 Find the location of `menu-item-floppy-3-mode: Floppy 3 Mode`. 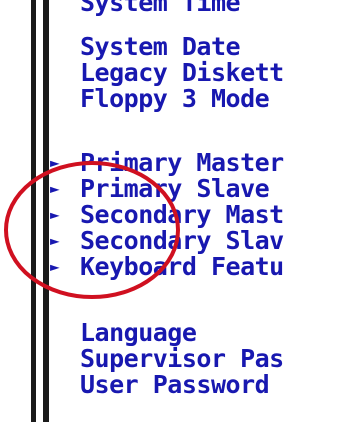

menu-item-floppy-3-mode: Floppy 3 Mode is located at coordinates (175, 98).